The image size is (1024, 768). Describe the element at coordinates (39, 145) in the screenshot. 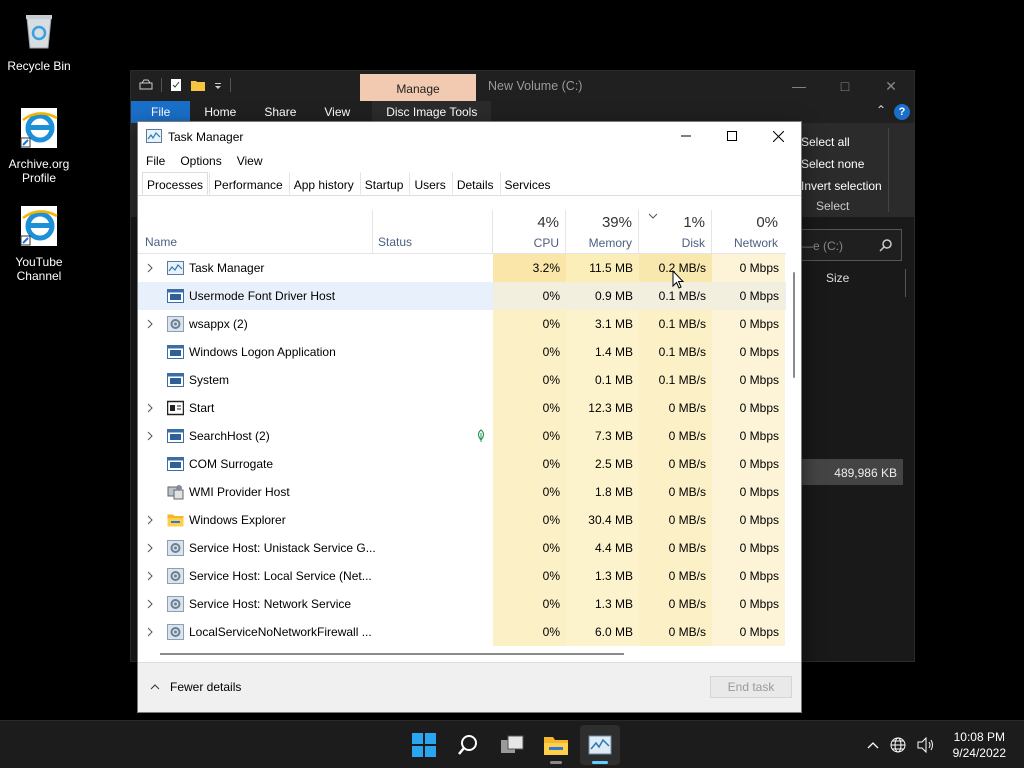

I see `desktop-icon-archive-org: Archive.org Profile` at that location.